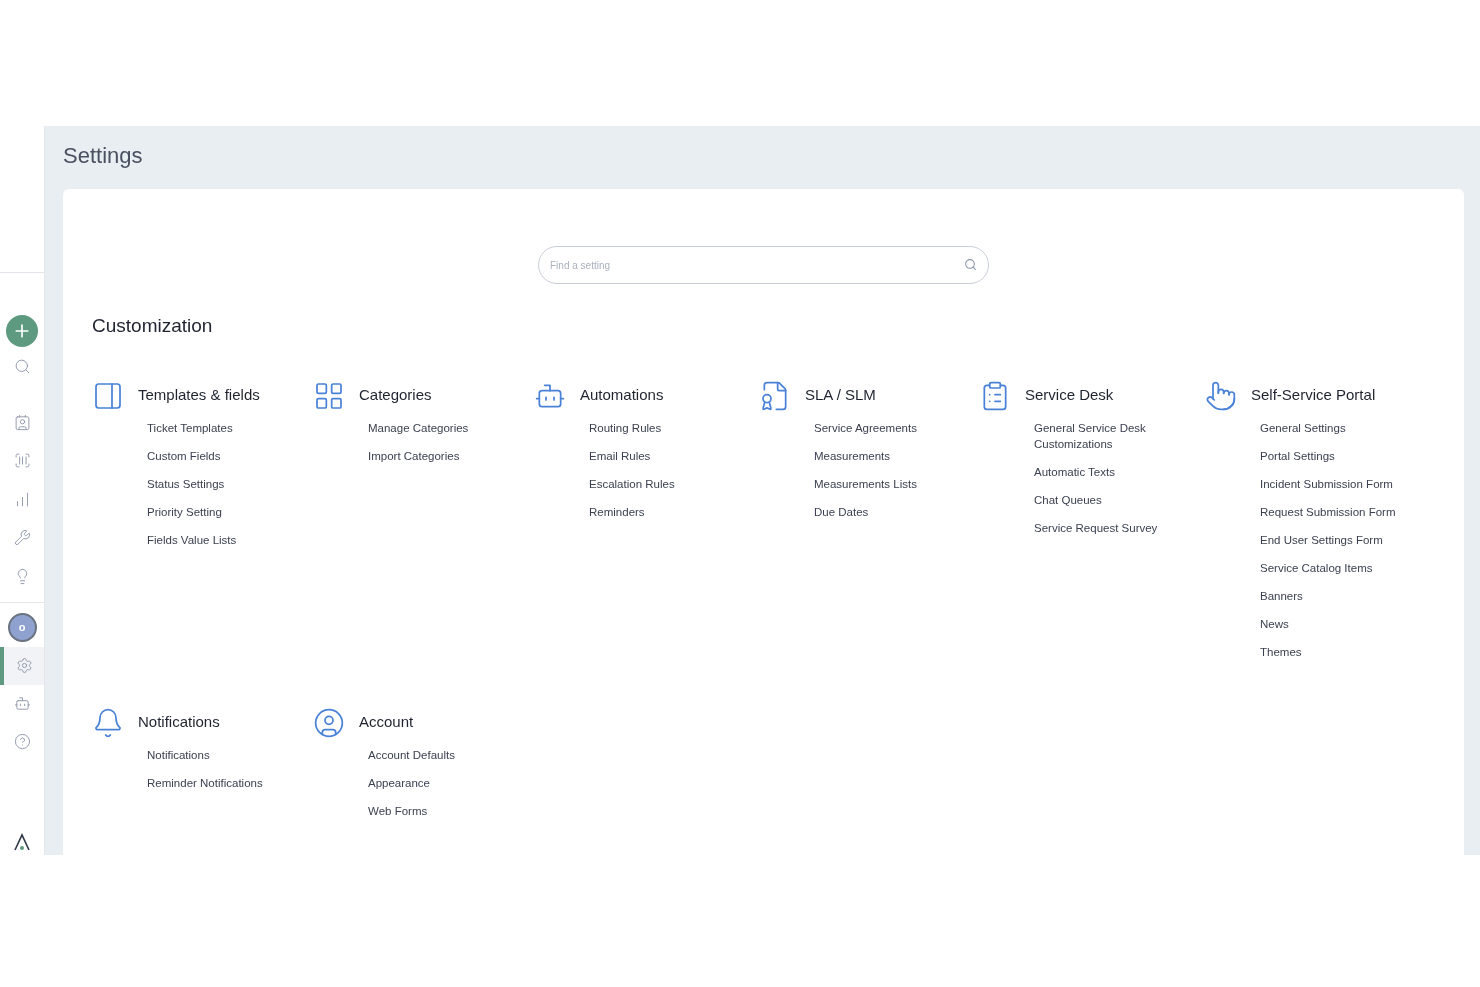  What do you see at coordinates (1069, 395) in the screenshot?
I see `group-title: Service Desk` at bounding box center [1069, 395].